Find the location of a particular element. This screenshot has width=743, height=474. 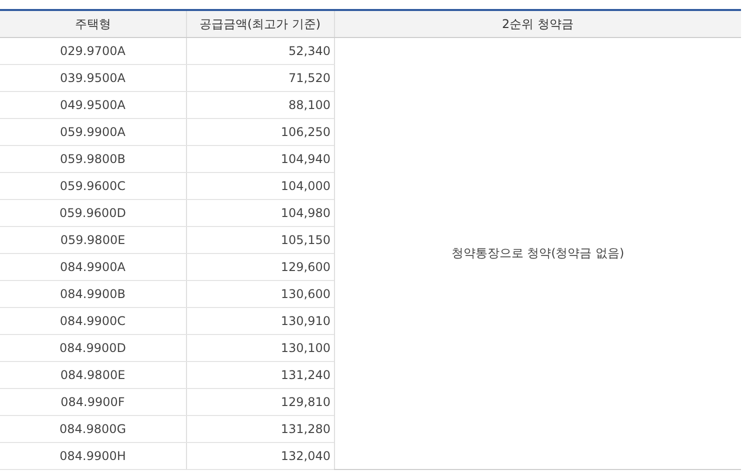

table-cell: 084.9900H is located at coordinates (93, 456).